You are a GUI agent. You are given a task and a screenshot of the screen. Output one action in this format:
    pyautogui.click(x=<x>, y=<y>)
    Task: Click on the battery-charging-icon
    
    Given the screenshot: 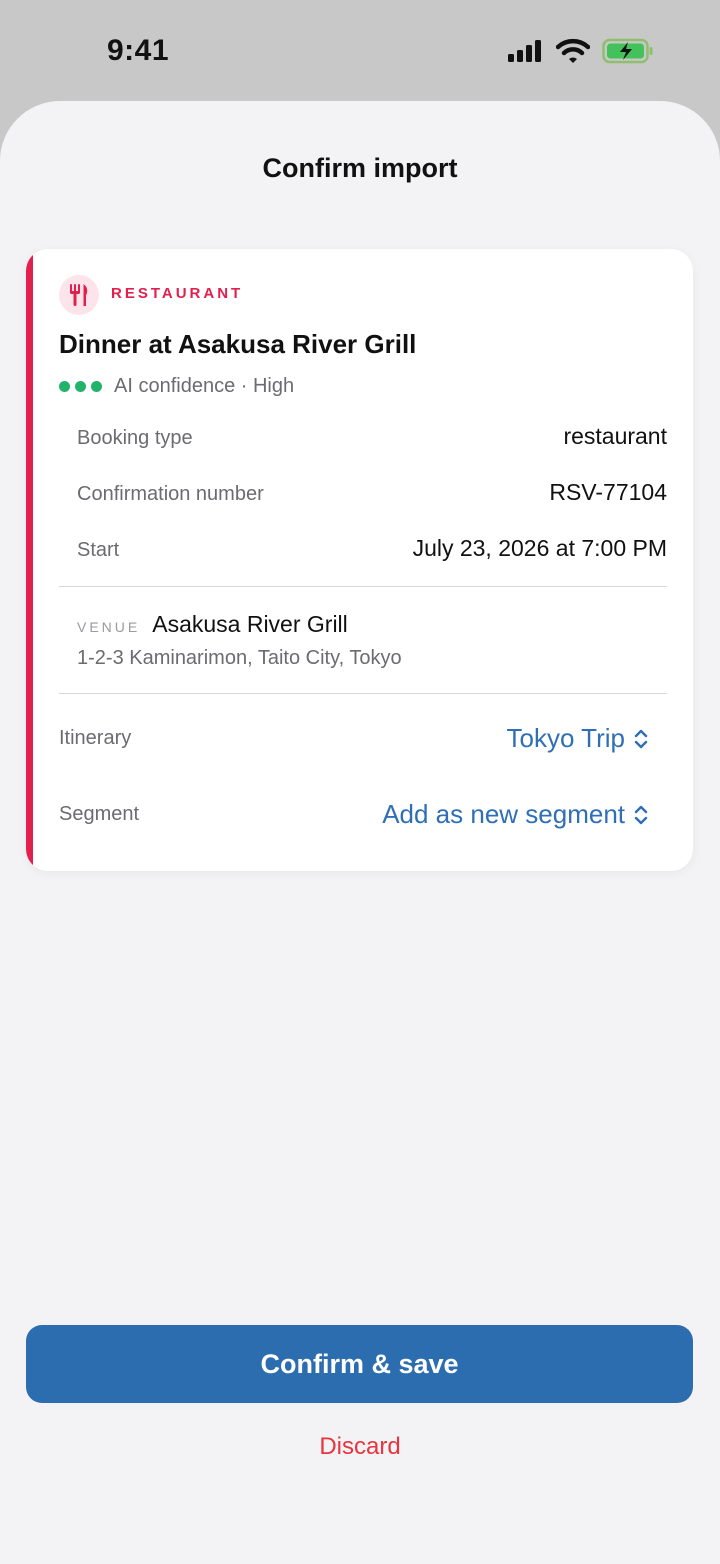 What is the action you would take?
    pyautogui.click(x=628, y=53)
    